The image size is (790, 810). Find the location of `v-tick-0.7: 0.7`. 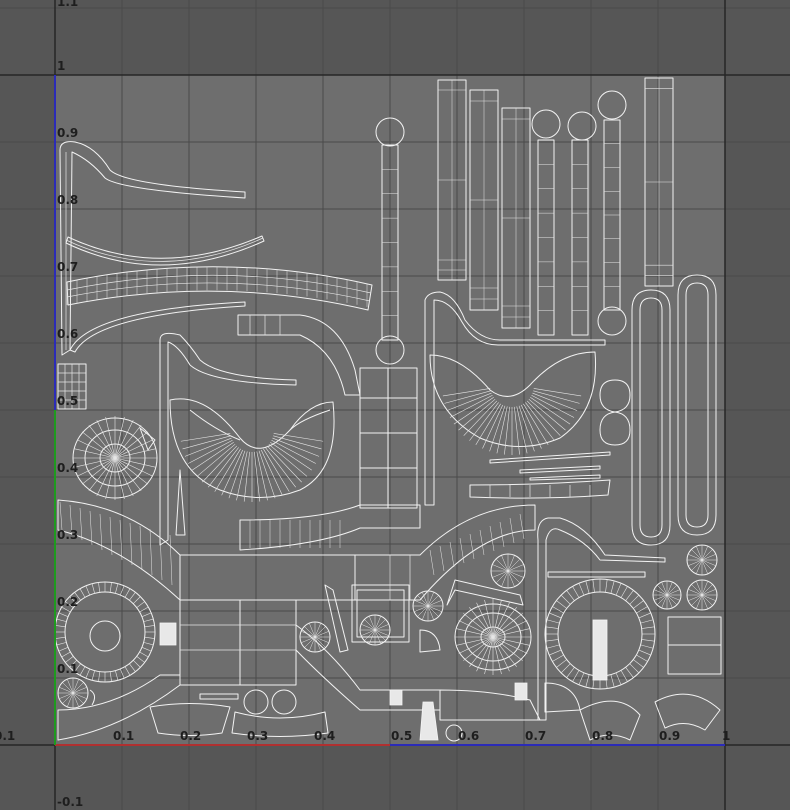

v-tick-0.7: 0.7 is located at coordinates (67, 267).